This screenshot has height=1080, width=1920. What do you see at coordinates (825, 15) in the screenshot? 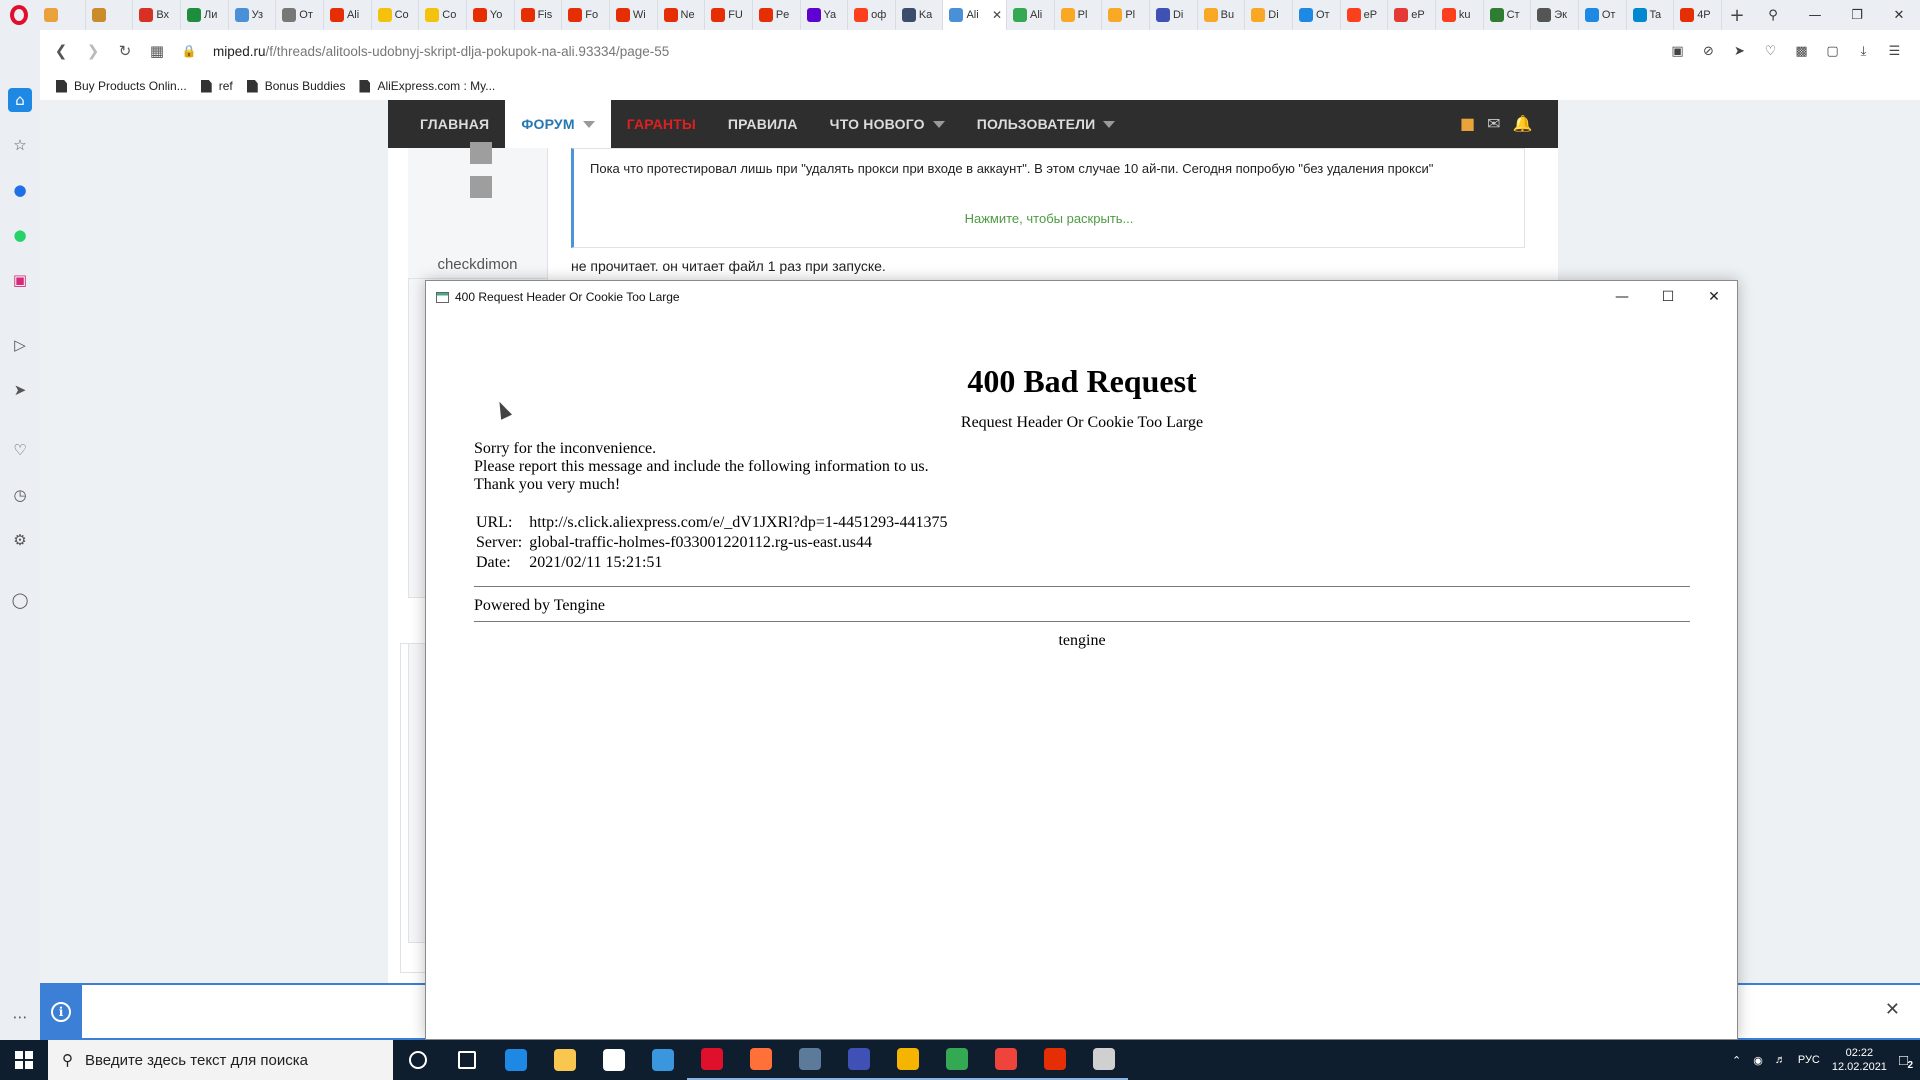
I see `browser-tab: Ya` at bounding box center [825, 15].